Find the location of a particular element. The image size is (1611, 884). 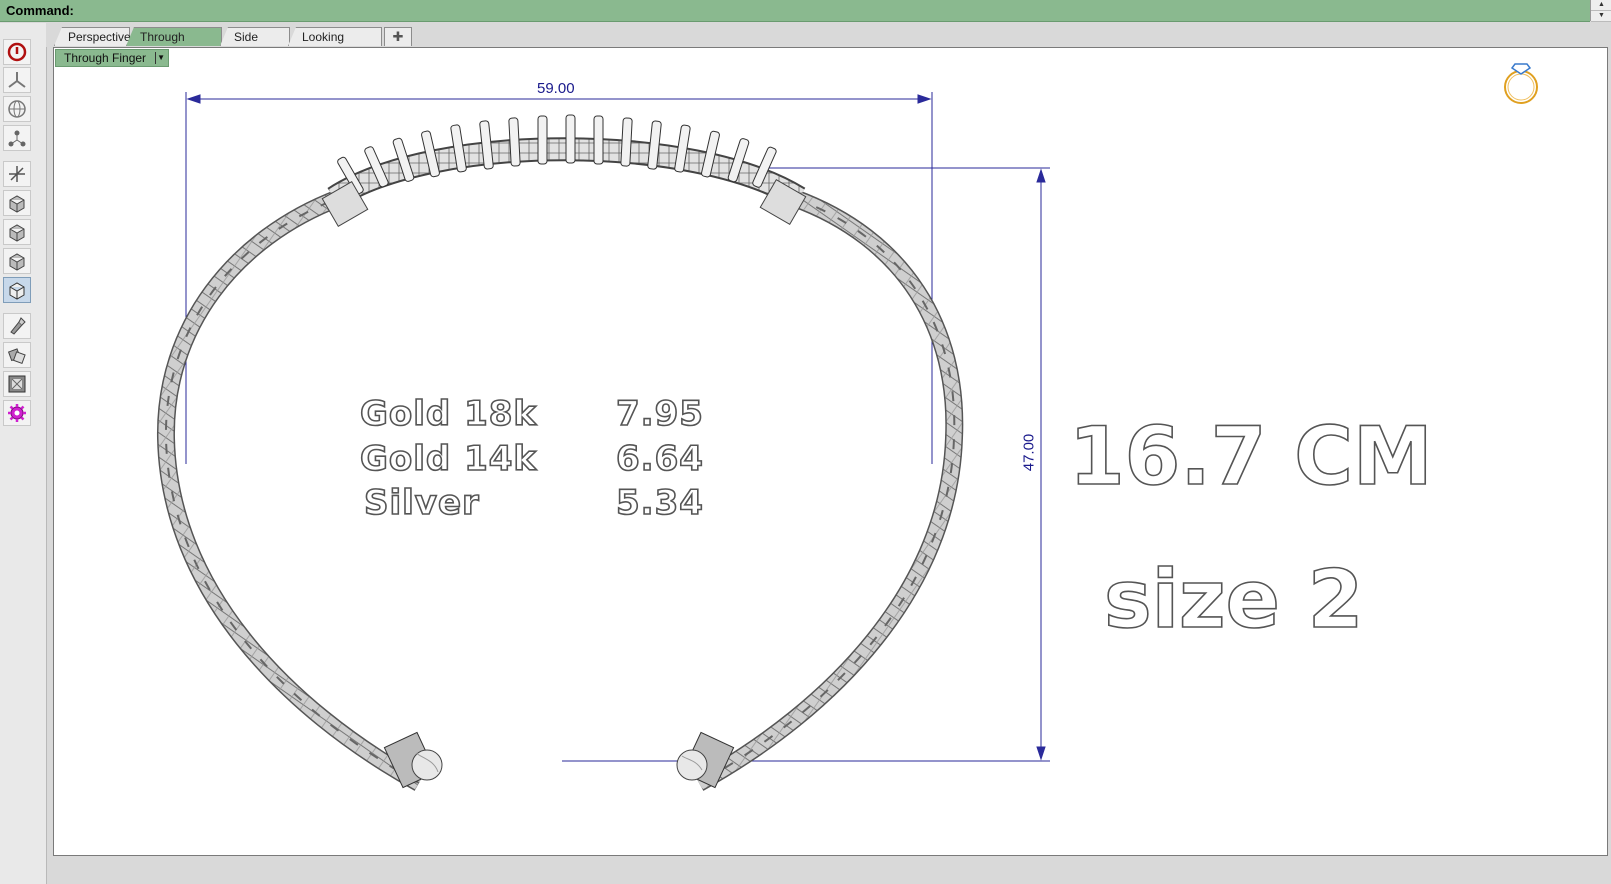

power-icon is located at coordinates (17, 52).